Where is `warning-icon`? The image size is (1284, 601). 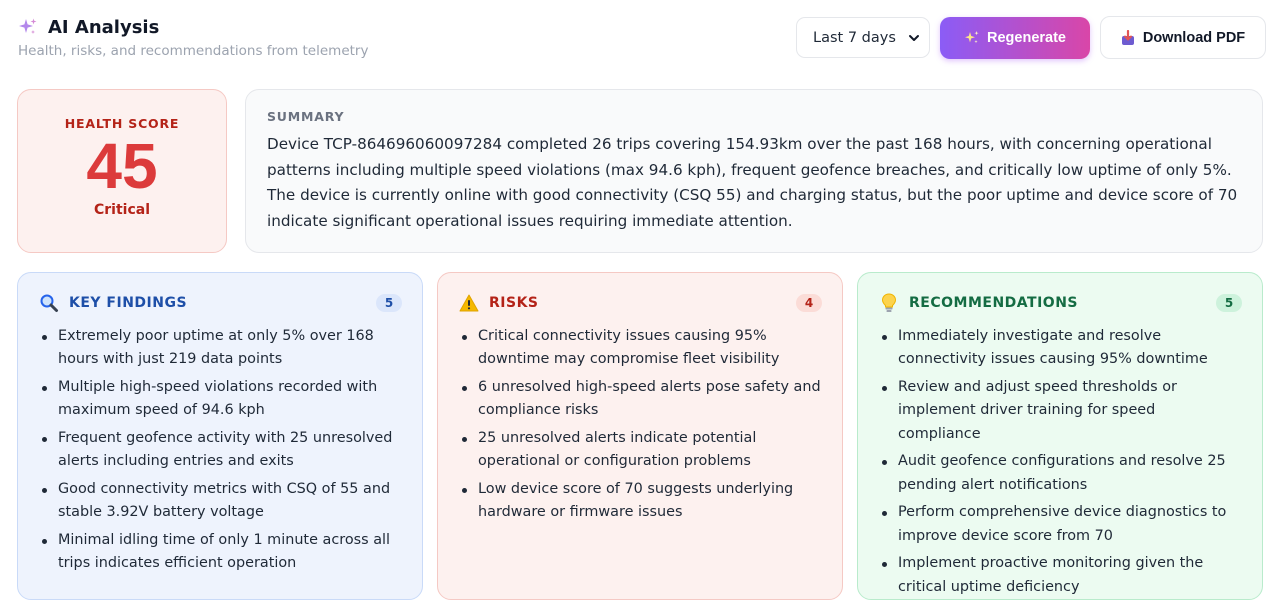 warning-icon is located at coordinates (469, 303).